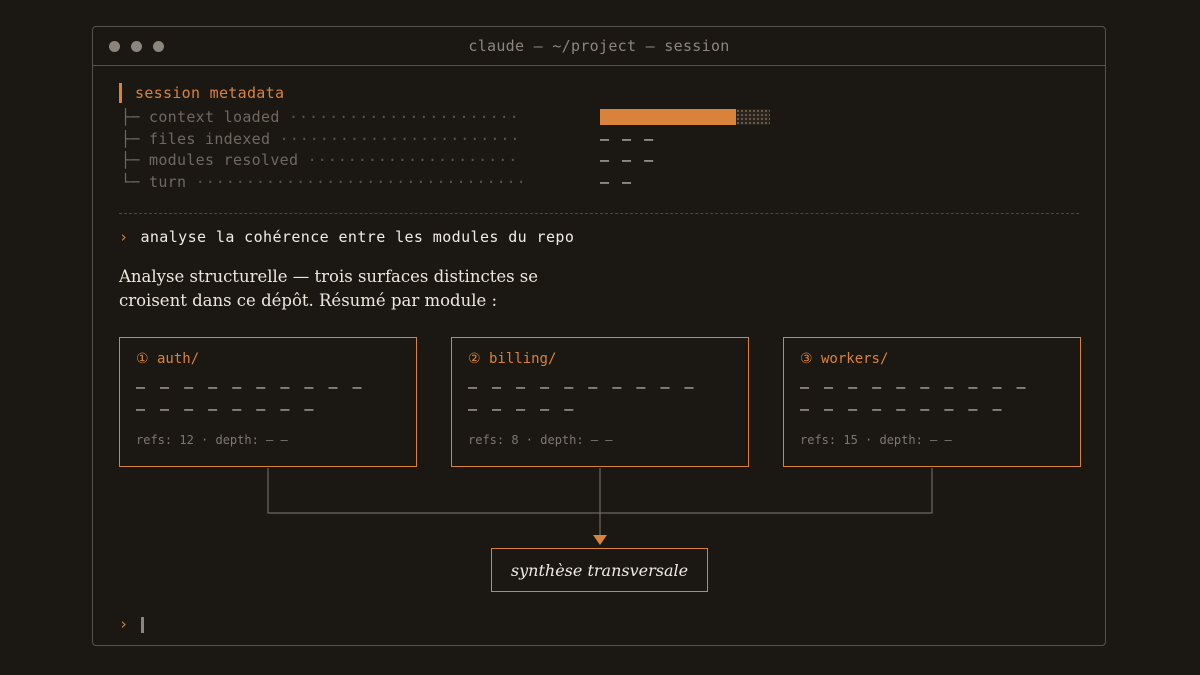  What do you see at coordinates (600, 540) in the screenshot?
I see `arrow-down-icon` at bounding box center [600, 540].